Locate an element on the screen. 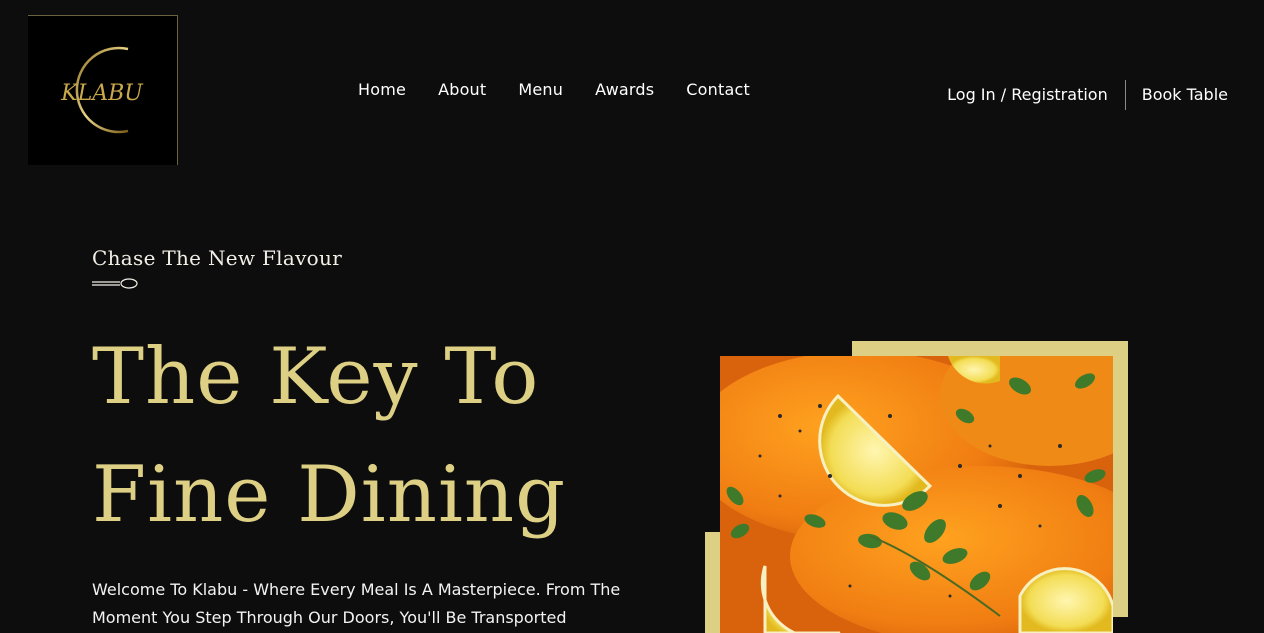 This screenshot has width=1264, height=633. nav-about: About is located at coordinates (462, 90).